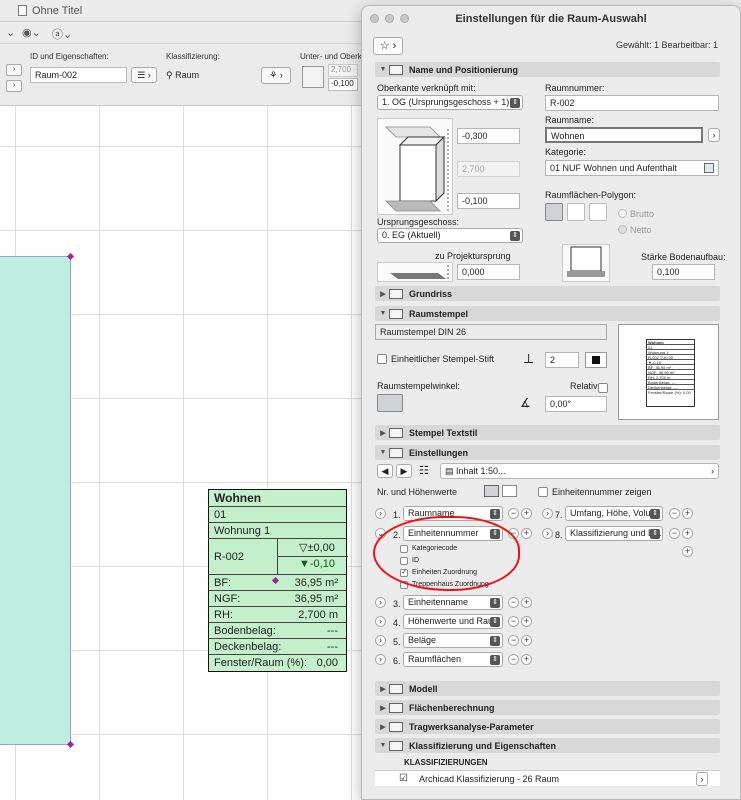 Image resolution: width=741 pixels, height=800 pixels. What do you see at coordinates (343, 84) in the screenshot?
I see `bottom-value-input: -0,100` at bounding box center [343, 84].